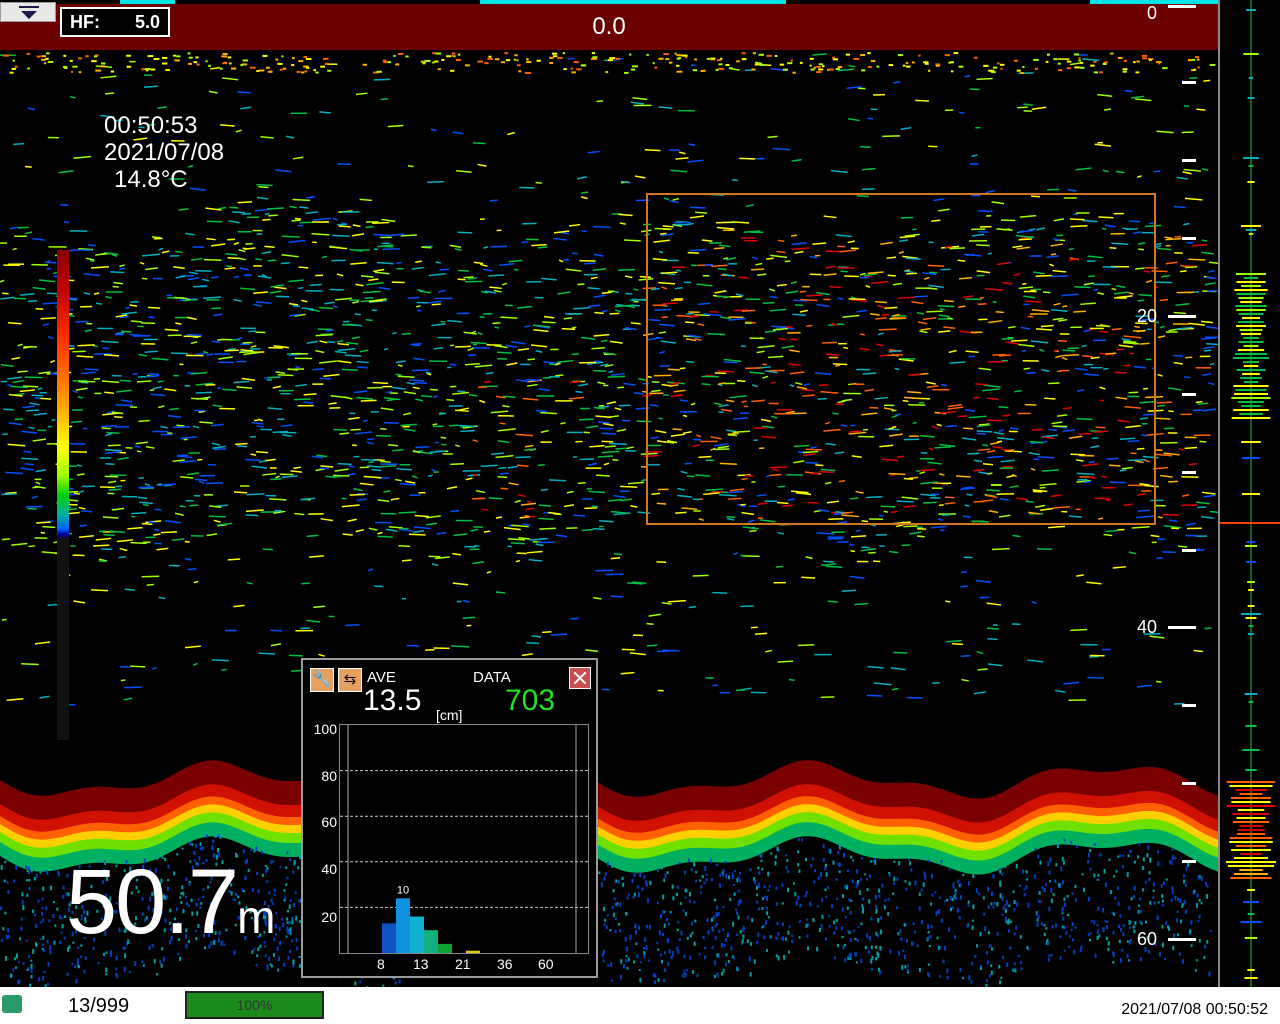 The width and height of the screenshot is (1280, 1024). Describe the element at coordinates (12, 1004) in the screenshot. I see `app-status-icon` at that location.